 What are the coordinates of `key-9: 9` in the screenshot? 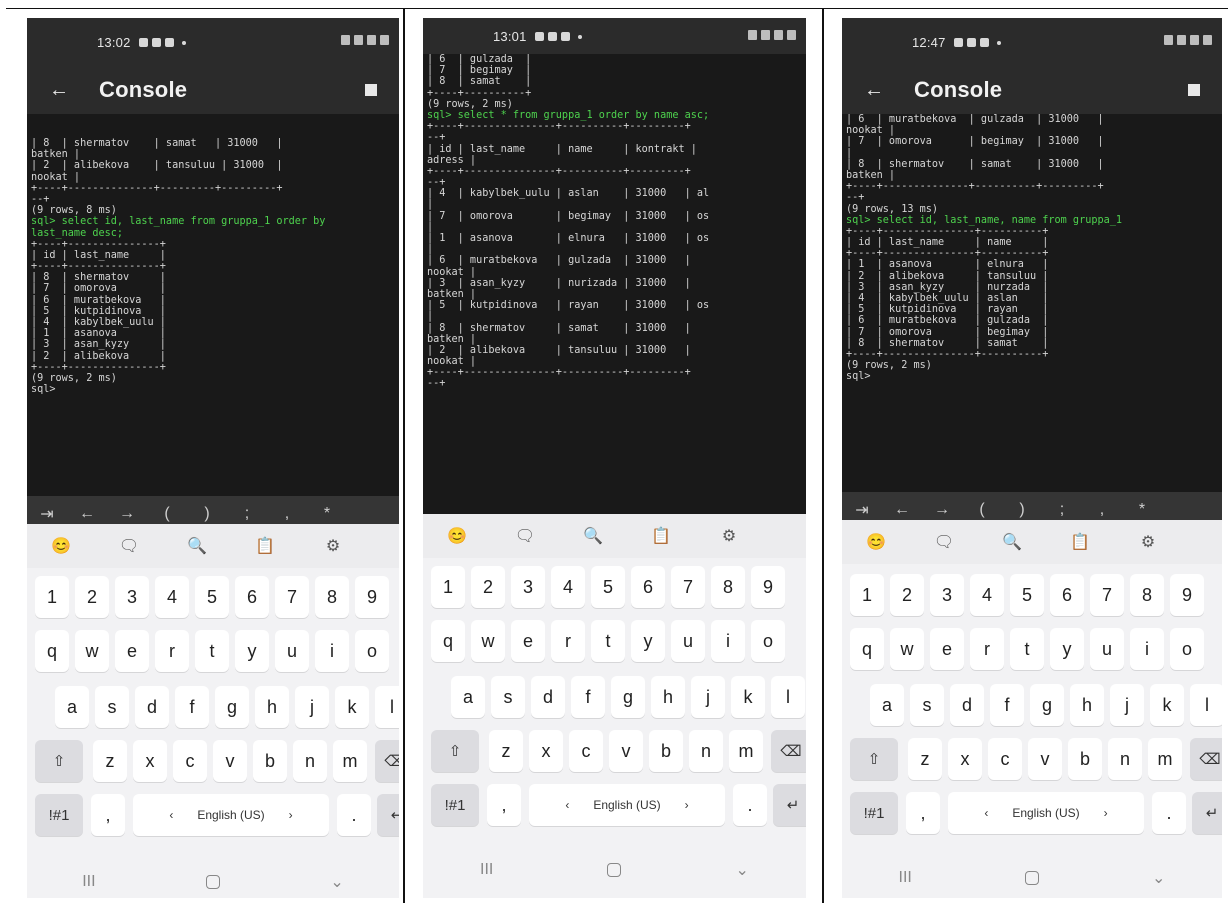 It's located at (768, 587).